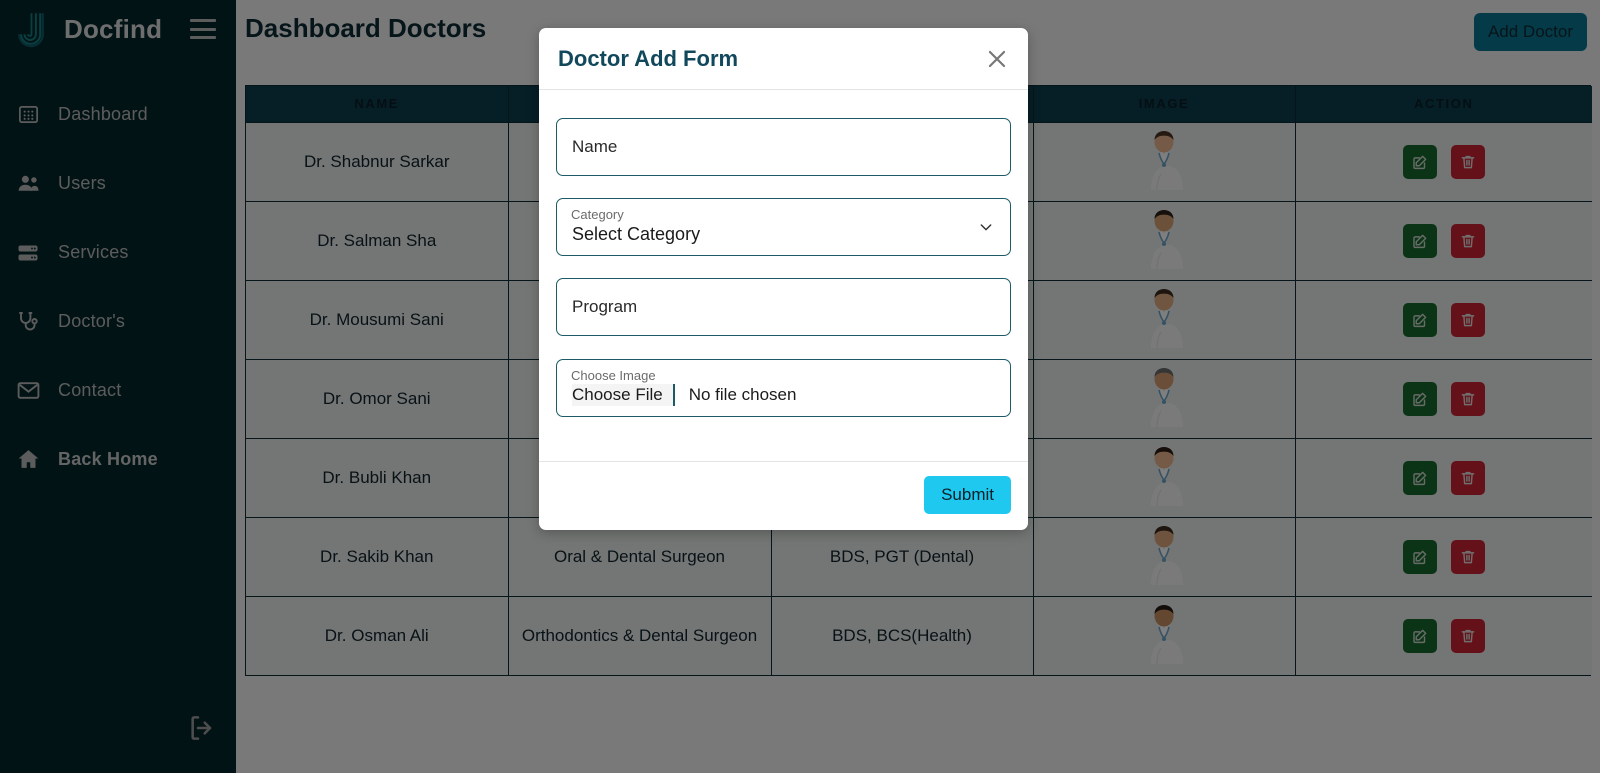 The image size is (1600, 773). Describe the element at coordinates (623, 395) in the screenshot. I see `choose-file-button: Choose File` at that location.